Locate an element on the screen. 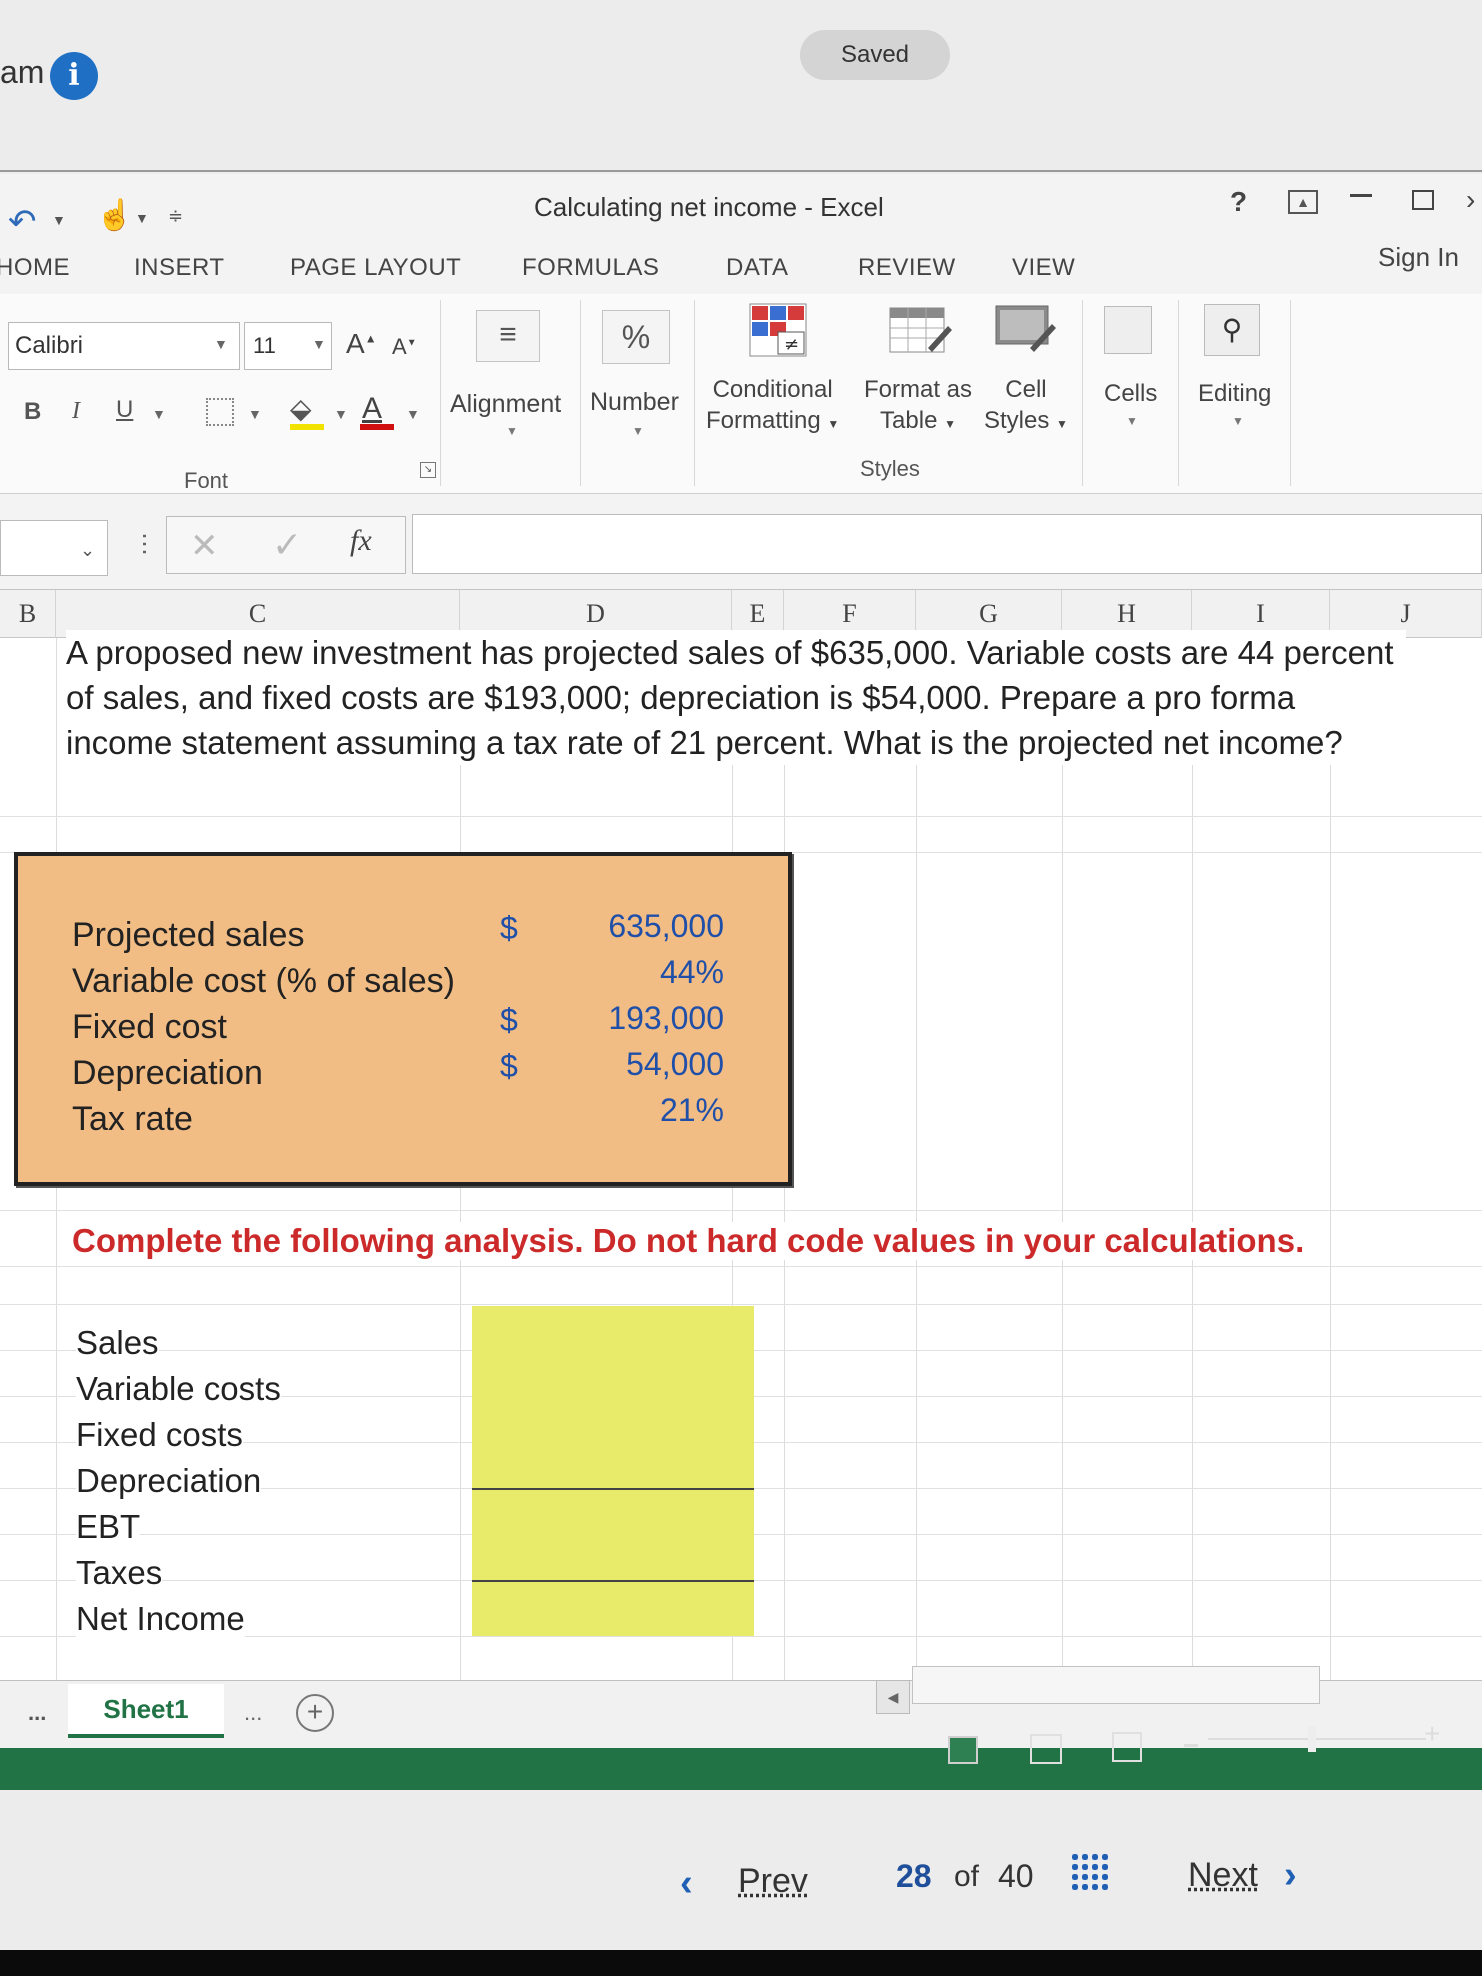 This screenshot has height=1976, width=1482. tab-data: DATA is located at coordinates (757, 268).